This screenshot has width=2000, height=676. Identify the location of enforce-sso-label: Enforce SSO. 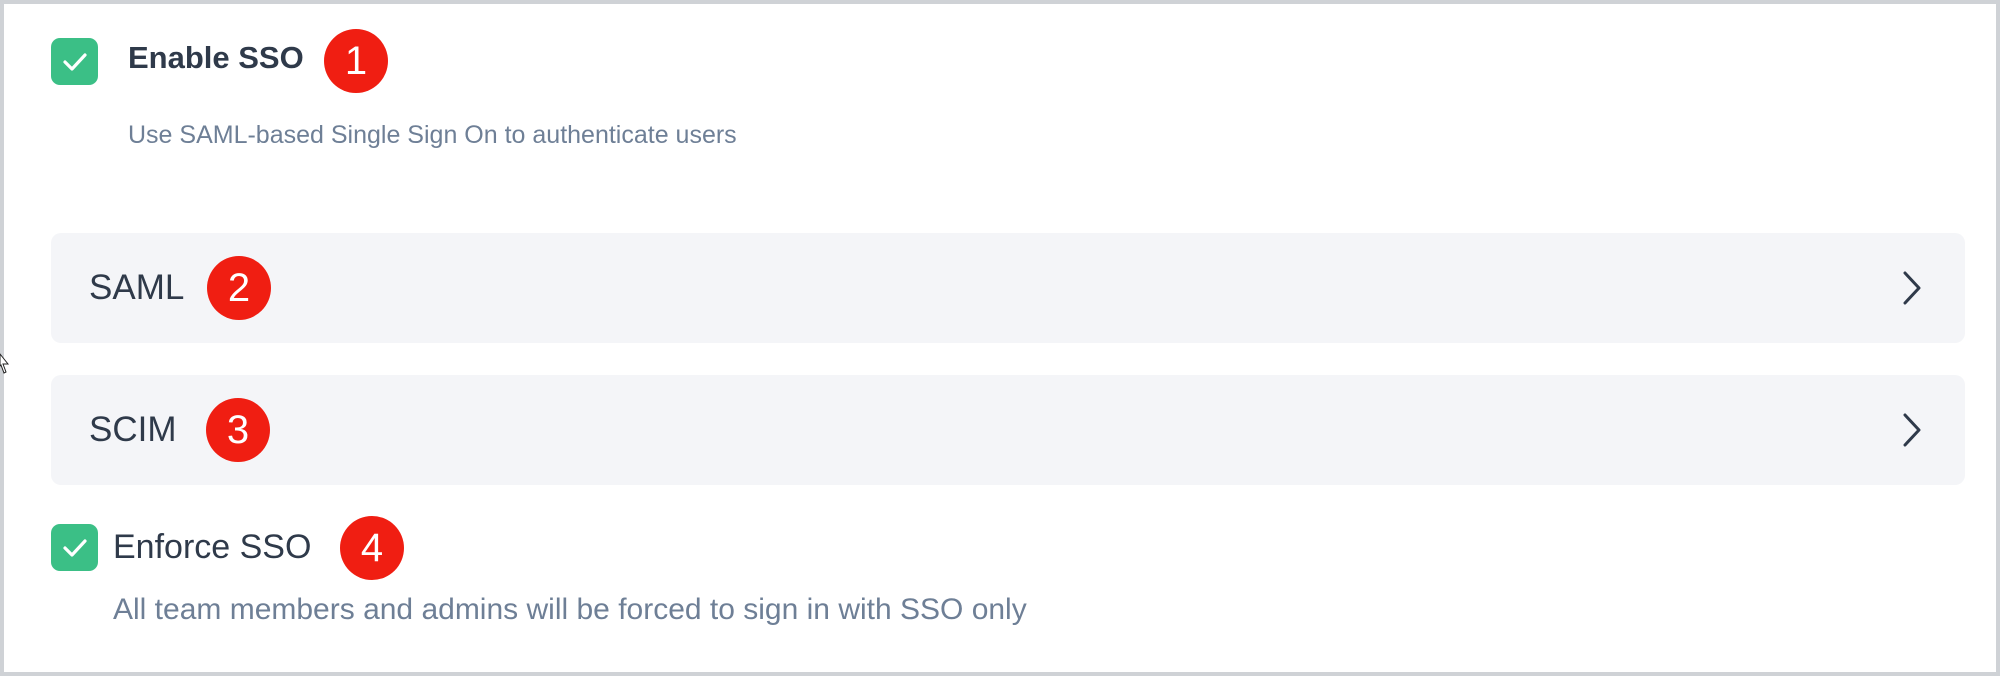
(212, 547).